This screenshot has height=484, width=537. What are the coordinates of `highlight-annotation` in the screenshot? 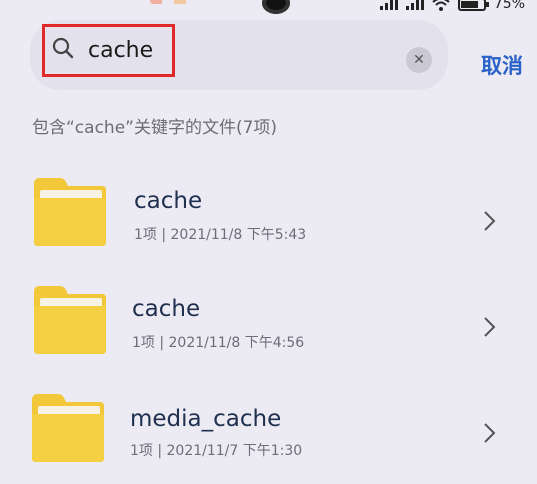 It's located at (108, 50).